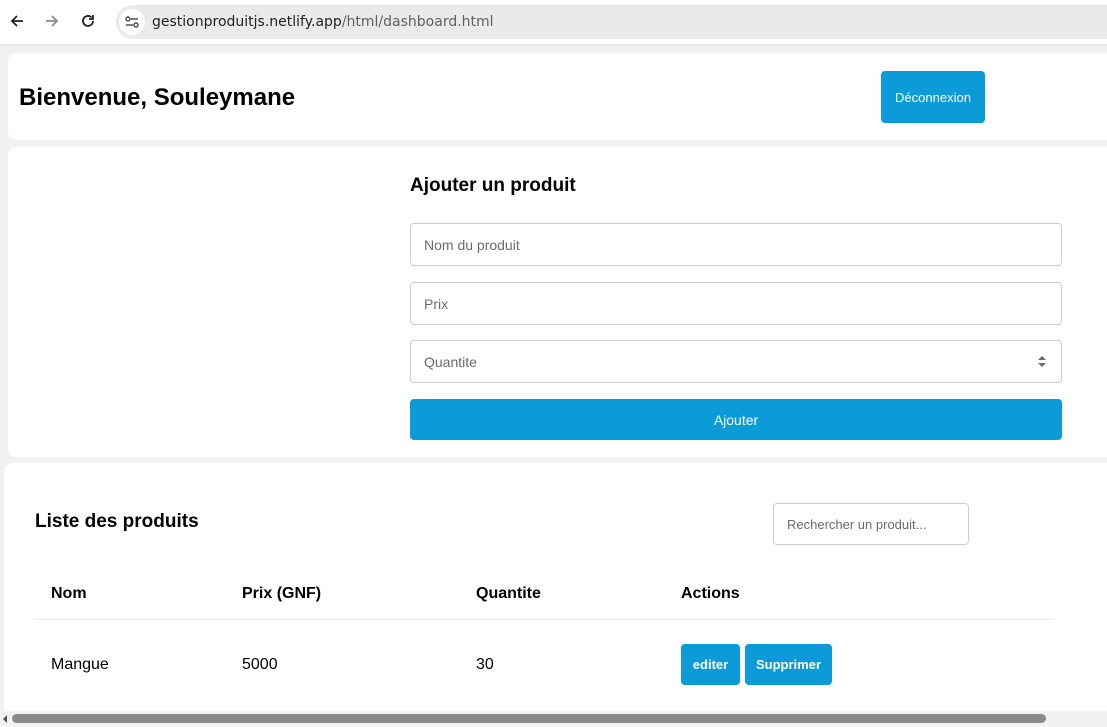  Describe the element at coordinates (493, 185) in the screenshot. I see `form-title: Ajouter un produit` at that location.